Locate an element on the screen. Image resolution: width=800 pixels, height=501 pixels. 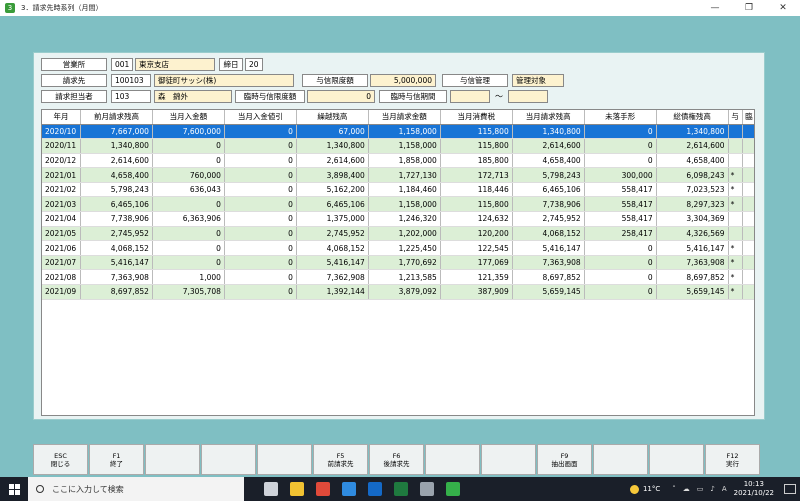
chrome-button is located at coordinates (323, 489).